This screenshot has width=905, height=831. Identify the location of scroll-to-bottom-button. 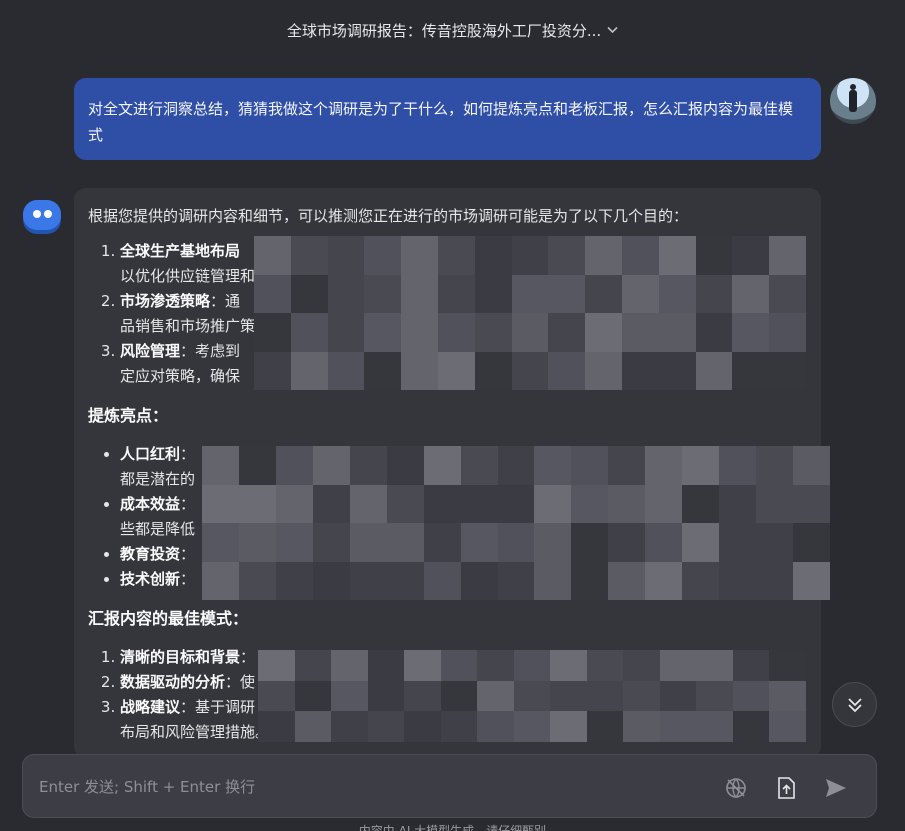
(854, 704).